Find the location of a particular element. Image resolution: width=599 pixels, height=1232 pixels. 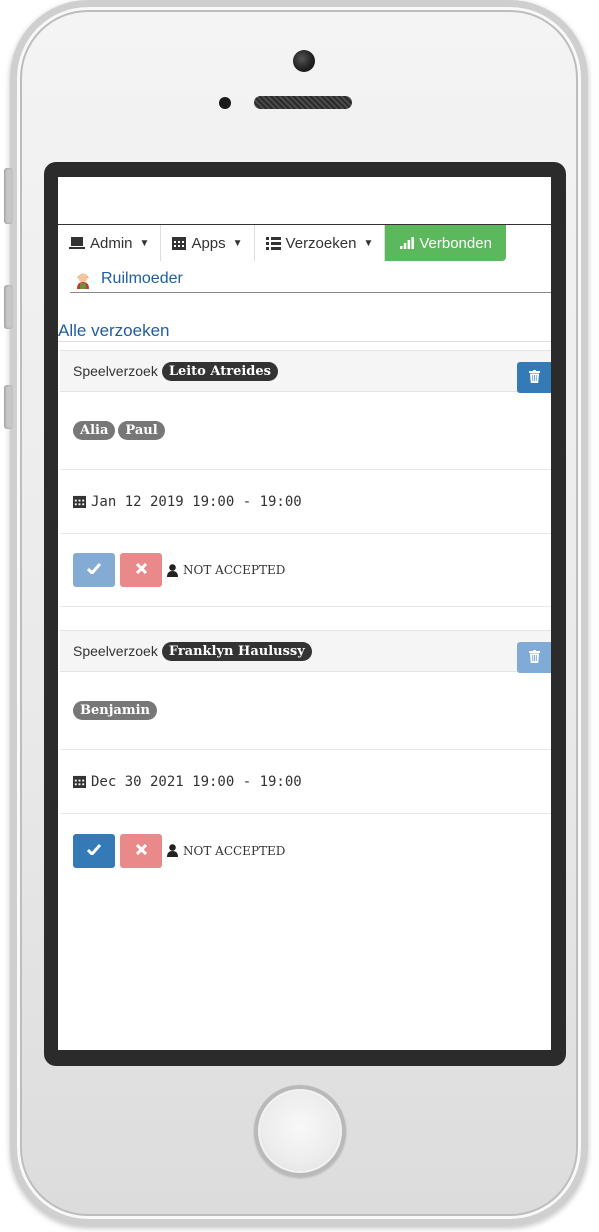

connection-status: Verbonden is located at coordinates (445, 243).